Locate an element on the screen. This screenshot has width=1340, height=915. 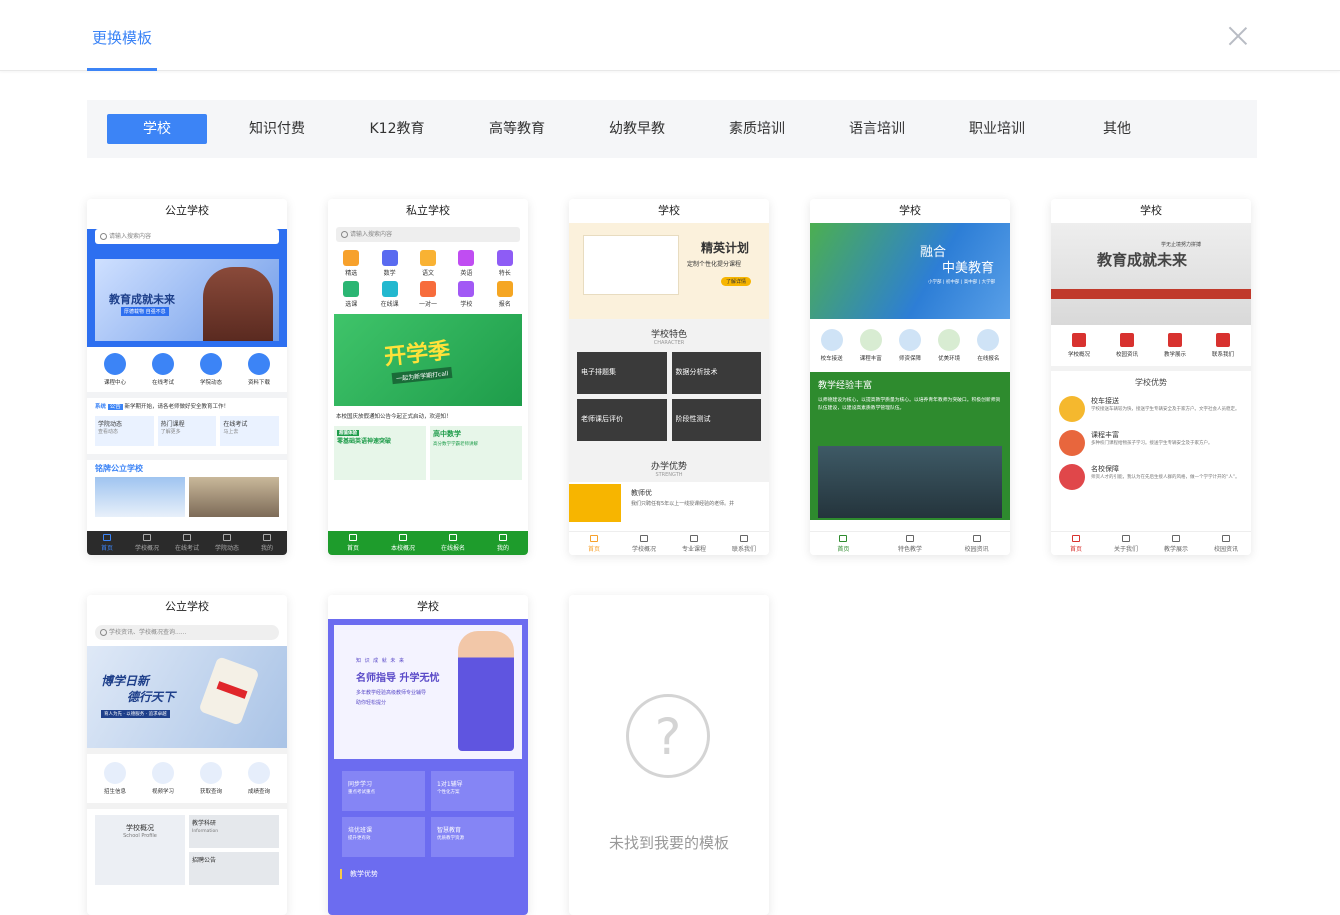
grid-icon: 数学 is located at coordinates (389, 263).